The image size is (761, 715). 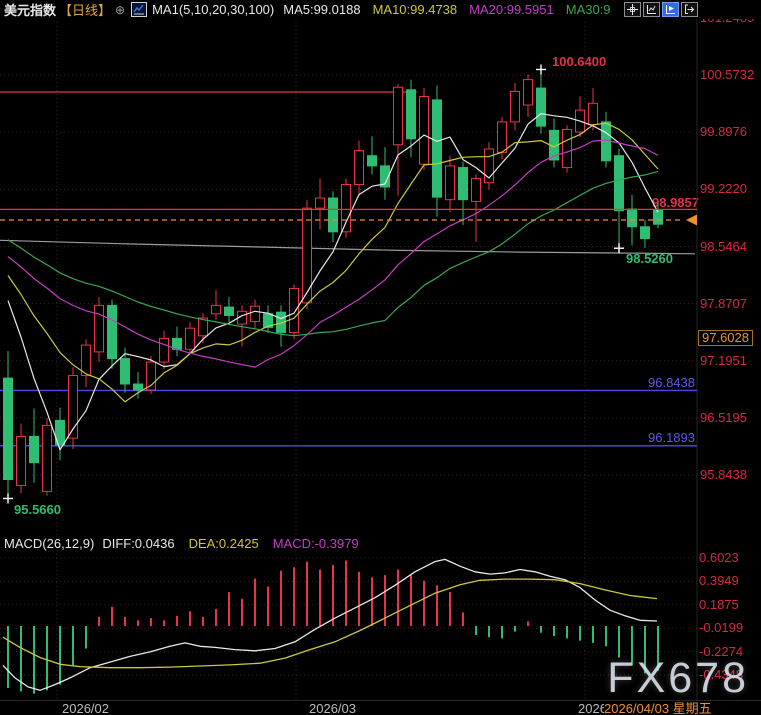 I want to click on symbol-name: 美元指数, so click(x=30, y=10).